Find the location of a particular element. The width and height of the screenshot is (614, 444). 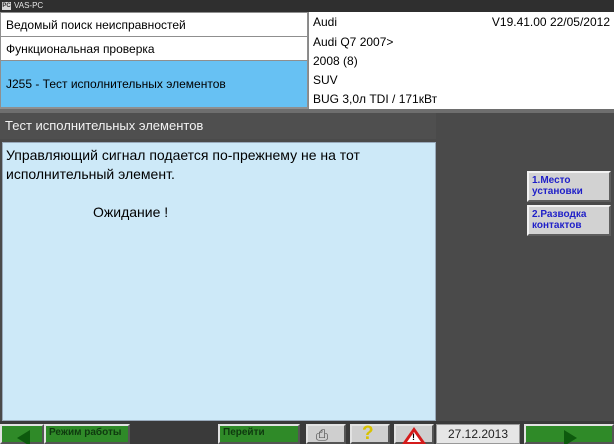

pin-assignment-button: 2.Разводка контактов is located at coordinates (569, 220).